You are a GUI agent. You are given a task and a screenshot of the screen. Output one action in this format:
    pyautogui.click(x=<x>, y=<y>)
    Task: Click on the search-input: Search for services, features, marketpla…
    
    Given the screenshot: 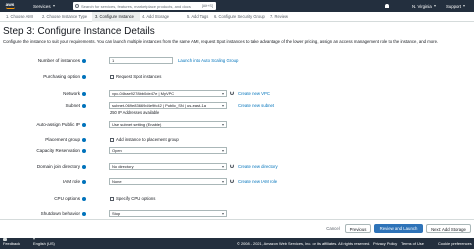 What is the action you would take?
    pyautogui.click(x=144, y=6)
    